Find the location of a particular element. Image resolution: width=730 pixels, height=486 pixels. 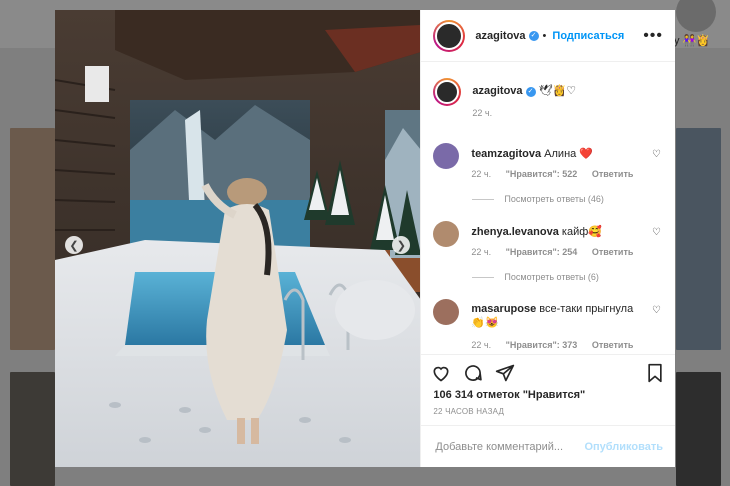

like-count: 106 314 отметок "Нравится" is located at coordinates (548, 392).